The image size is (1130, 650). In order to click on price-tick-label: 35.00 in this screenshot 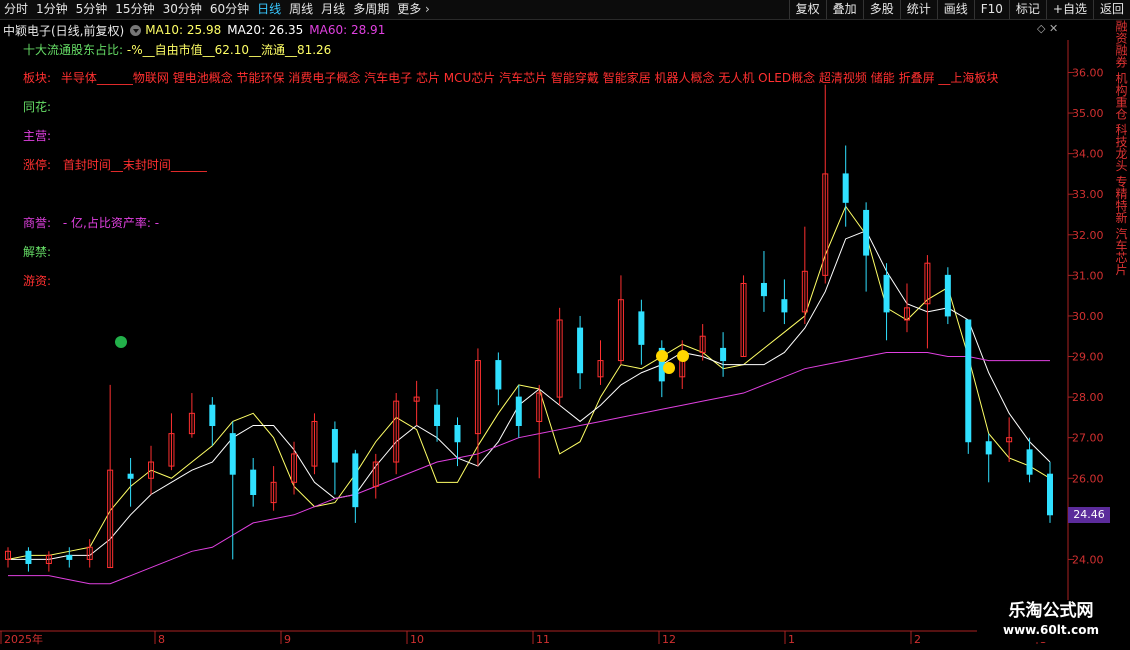, I will do `click(1088, 113)`.